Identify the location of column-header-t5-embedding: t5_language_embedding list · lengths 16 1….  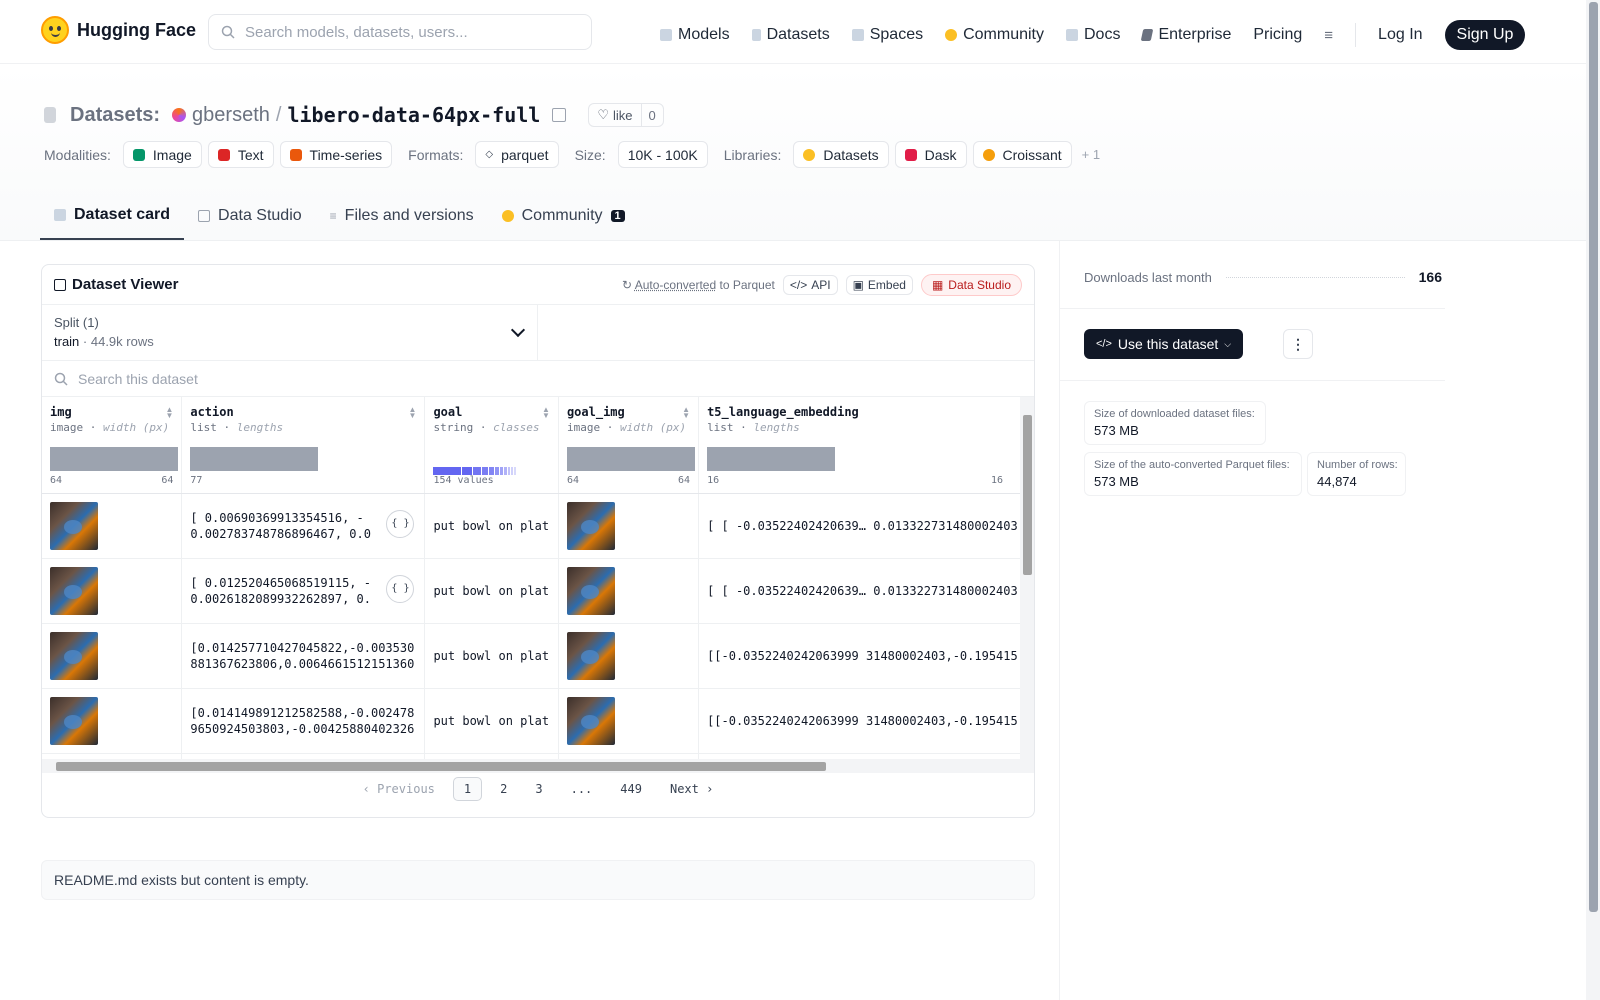
(866, 445).